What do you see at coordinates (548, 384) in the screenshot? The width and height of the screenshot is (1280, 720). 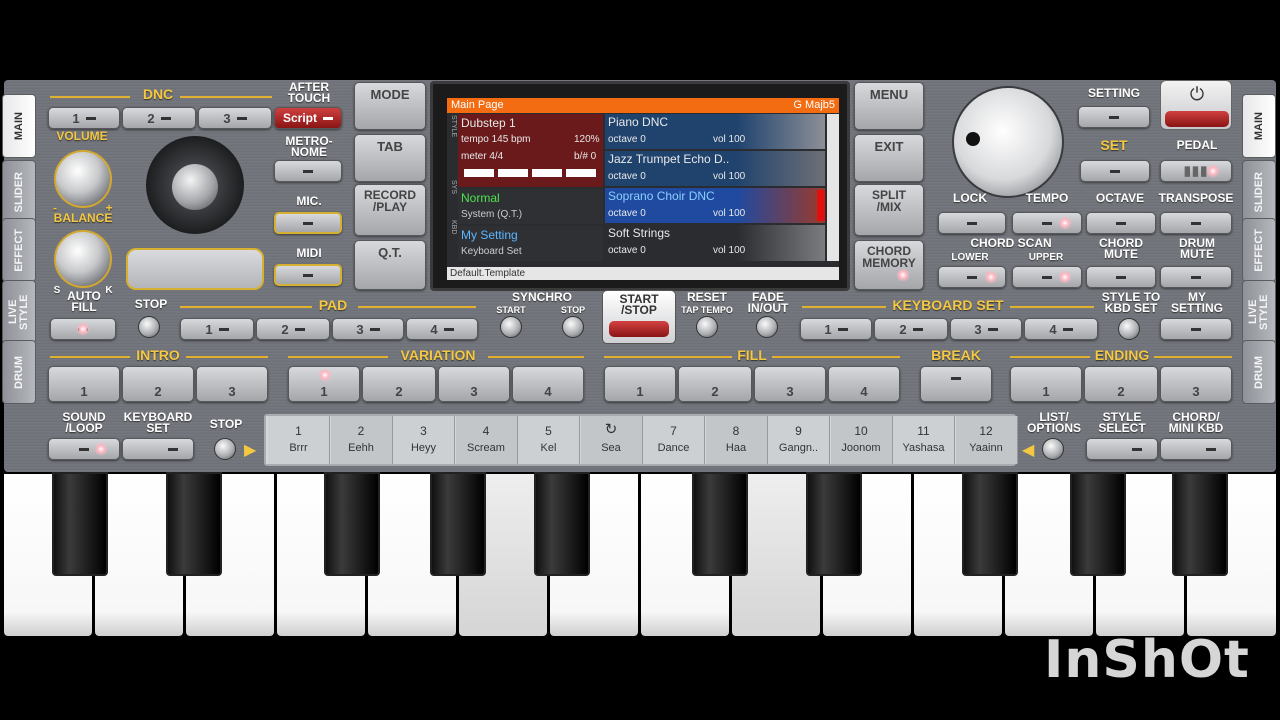 I see `variation-4-button: 4` at bounding box center [548, 384].